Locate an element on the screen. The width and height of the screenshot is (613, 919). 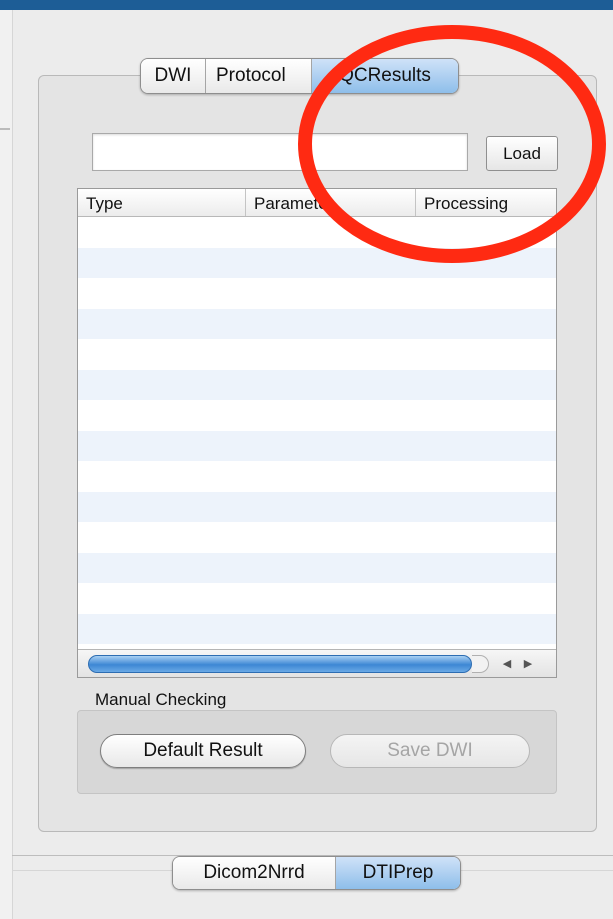
tab-dicom2nrrd: Dicom2Nrrd is located at coordinates (254, 873).